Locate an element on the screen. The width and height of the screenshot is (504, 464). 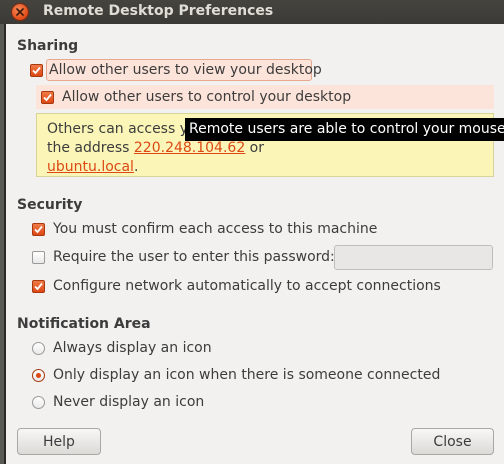
close-button: Close is located at coordinates (452, 441).